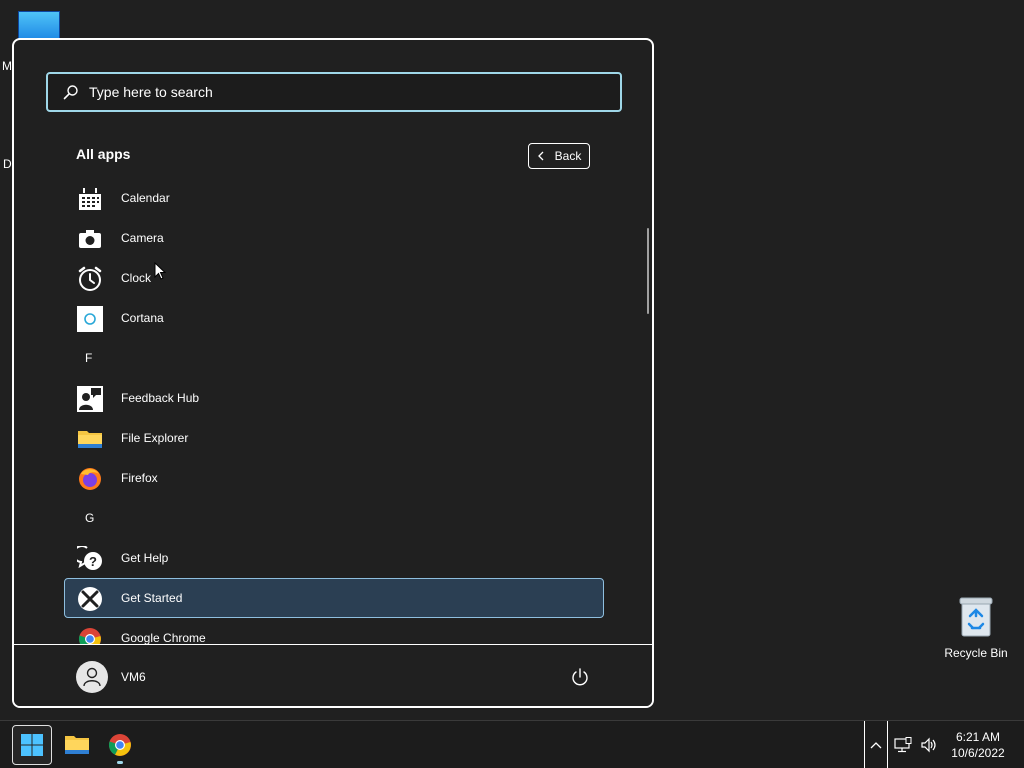  Describe the element at coordinates (90, 599) in the screenshot. I see `get-started-icon` at that location.